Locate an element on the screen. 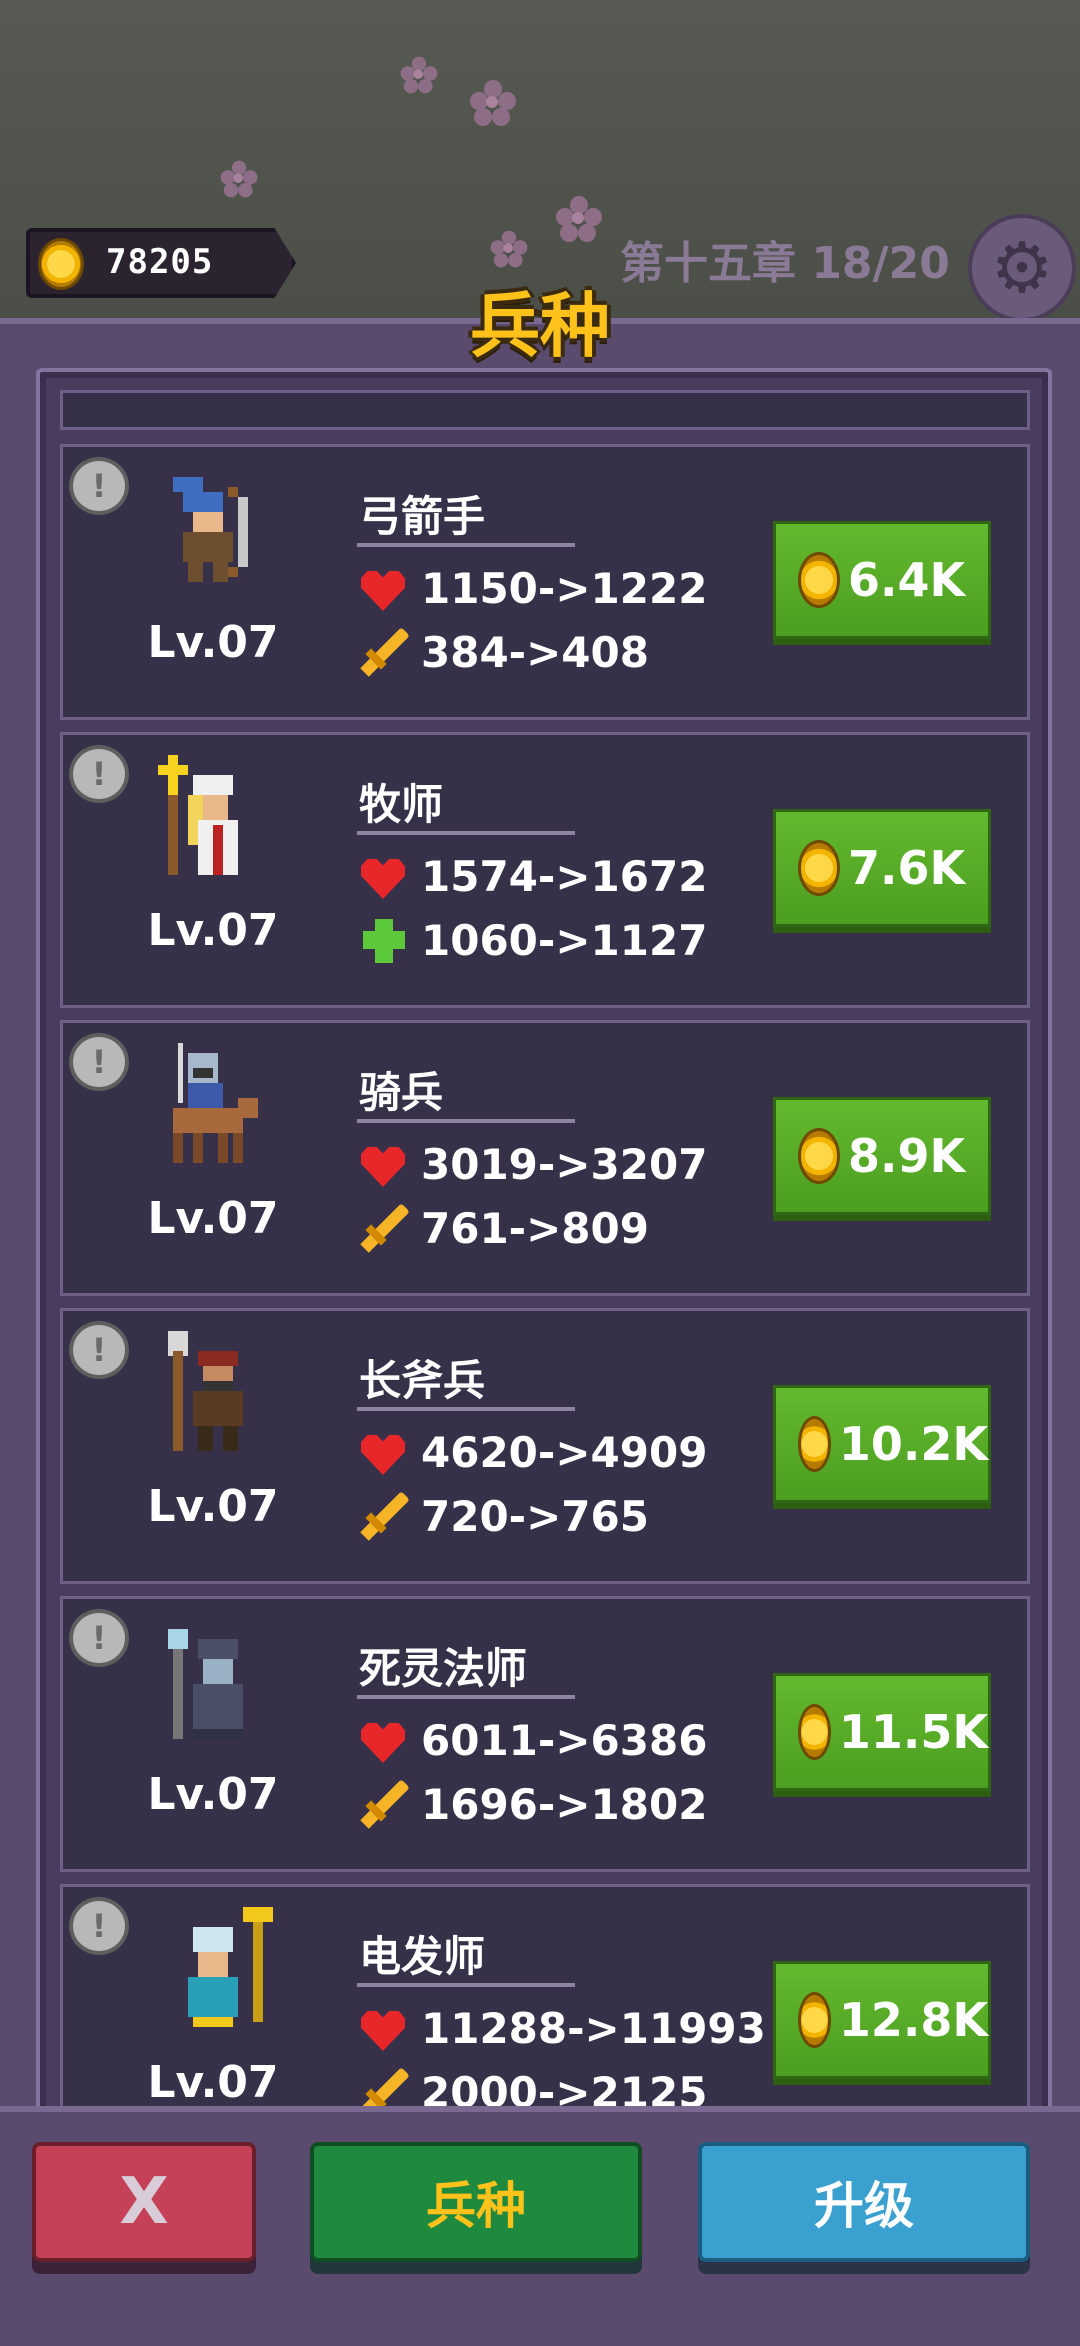 The height and width of the screenshot is (2346, 1080). cost-value: 11.5K is located at coordinates (913, 1732).